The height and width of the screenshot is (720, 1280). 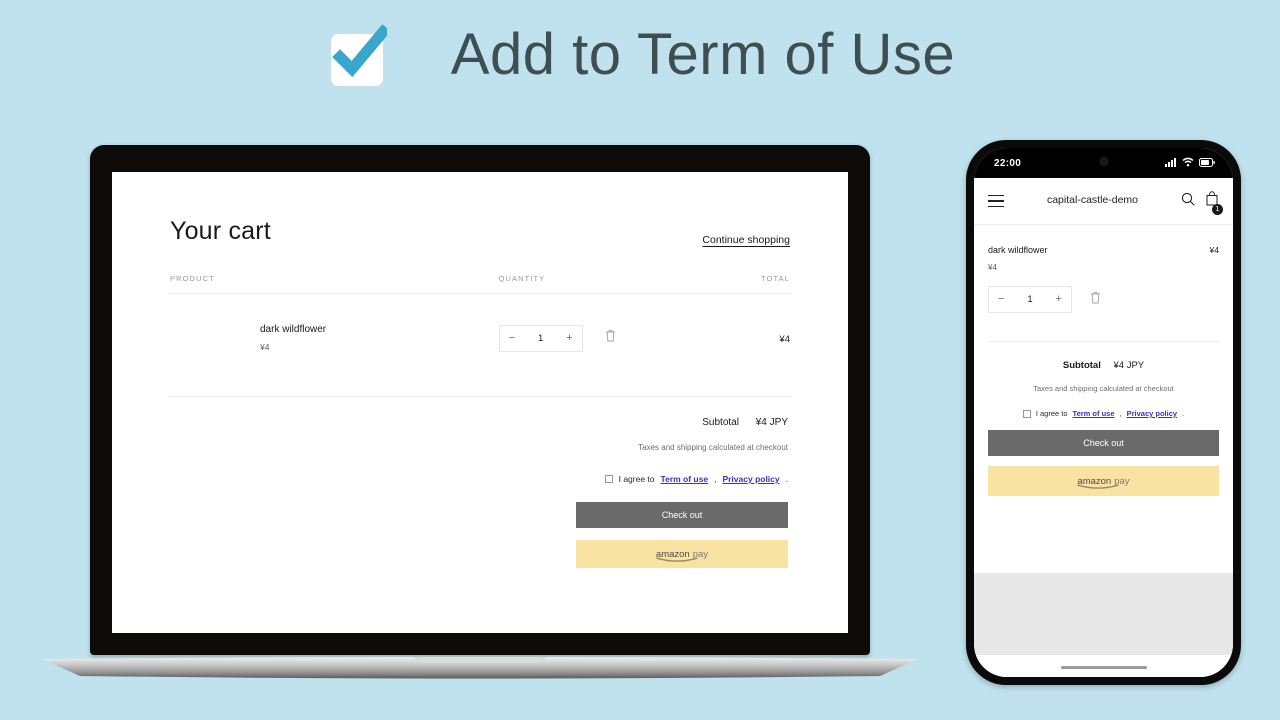 I want to click on hamburger-menu-icon, so click(x=996, y=201).